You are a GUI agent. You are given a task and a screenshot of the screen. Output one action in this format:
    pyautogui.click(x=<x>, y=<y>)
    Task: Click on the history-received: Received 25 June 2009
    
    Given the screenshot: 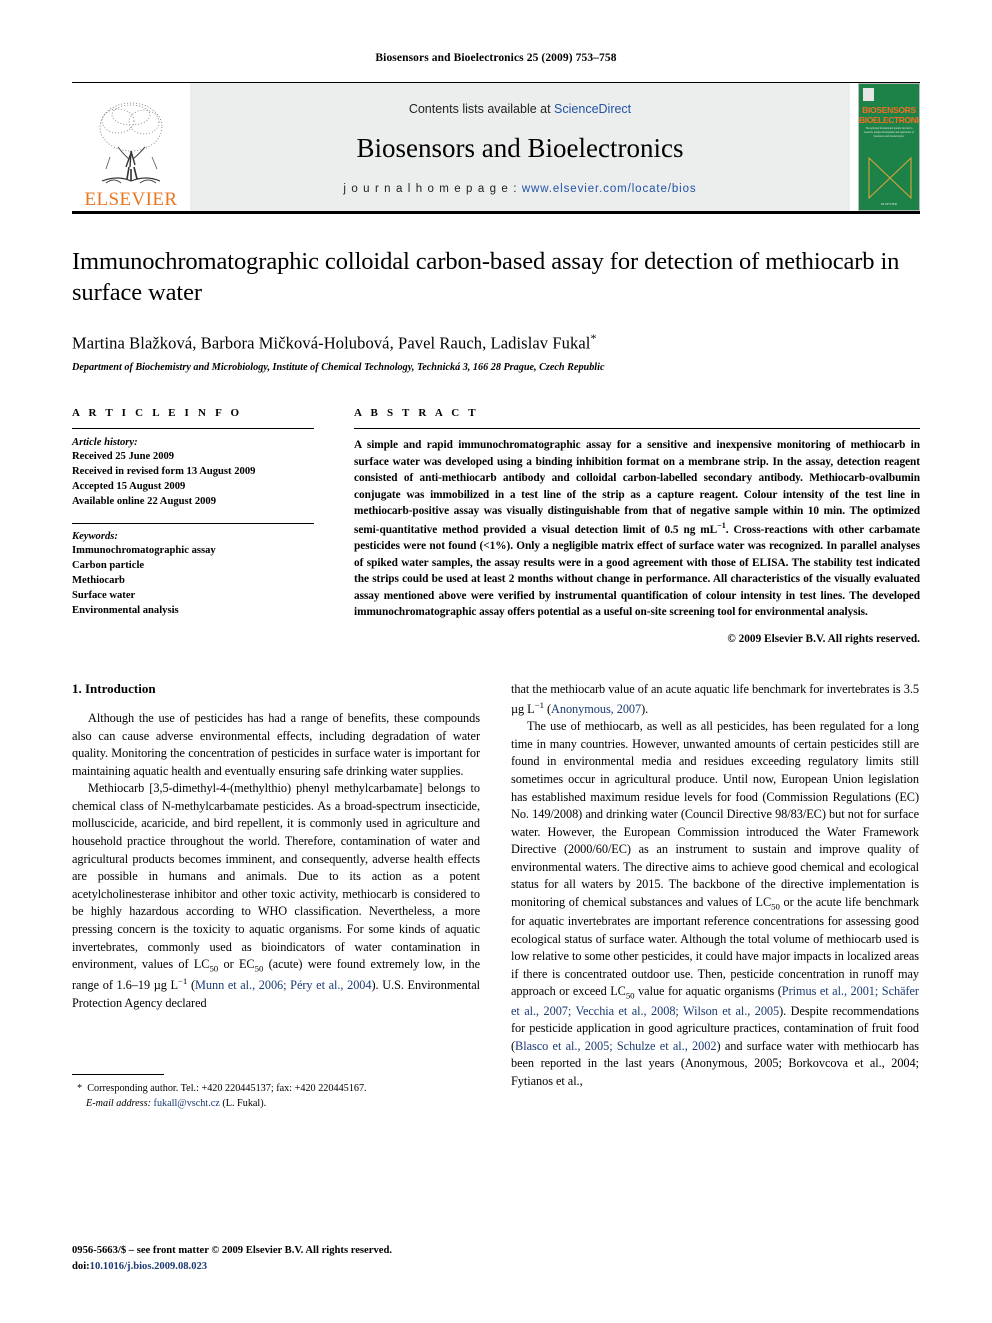 What is the action you would take?
    pyautogui.click(x=123, y=457)
    